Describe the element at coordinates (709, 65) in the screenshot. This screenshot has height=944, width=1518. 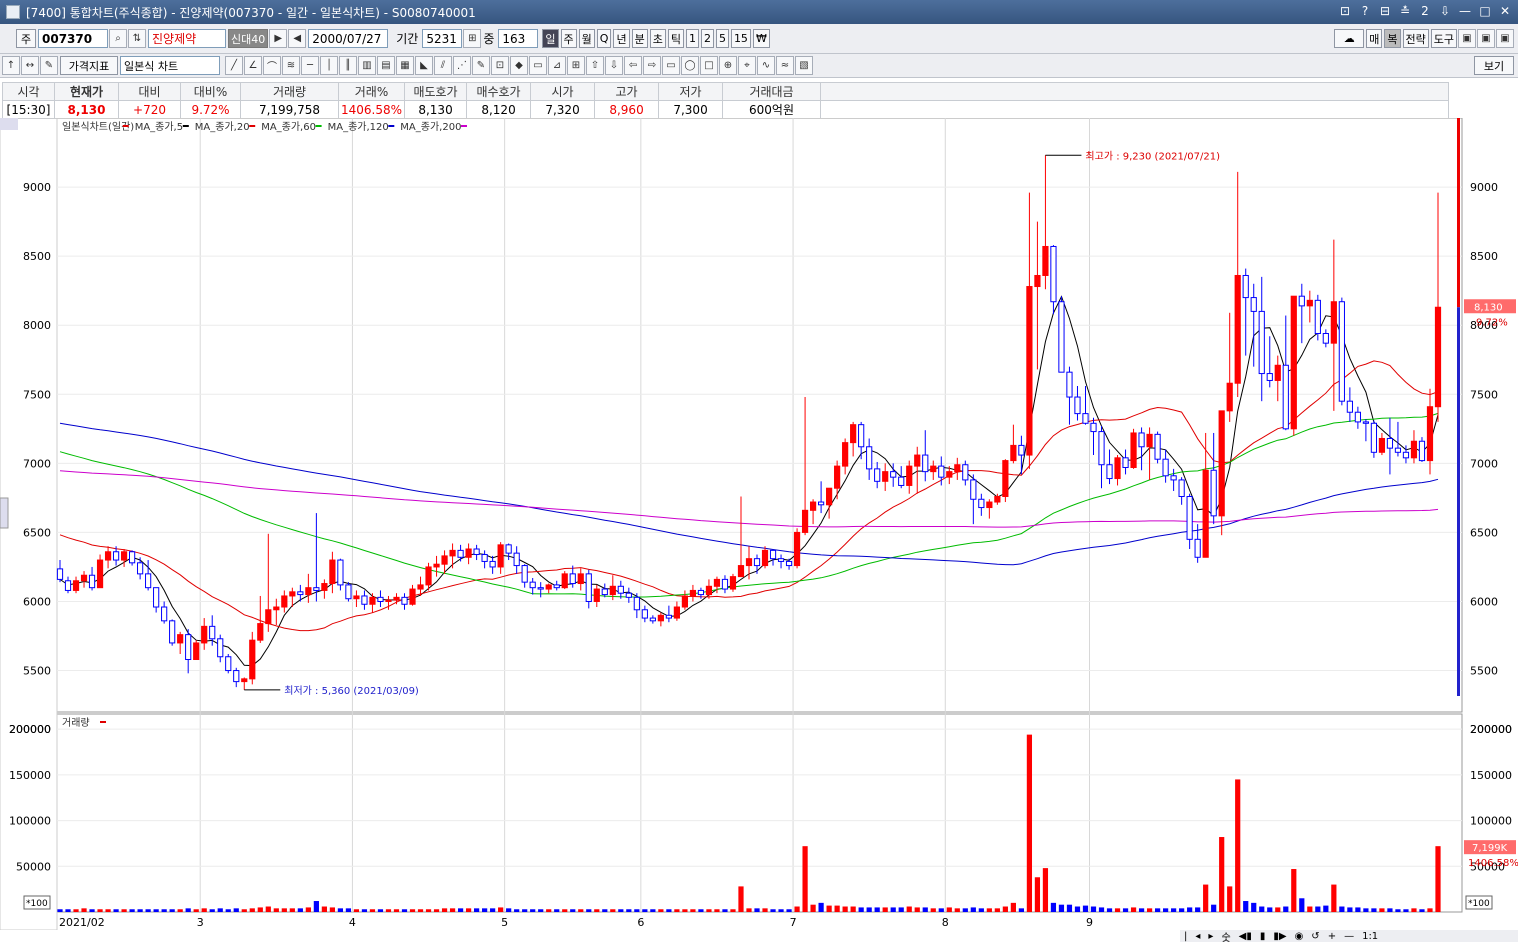
I see `drawing-tool-icon: □` at that location.